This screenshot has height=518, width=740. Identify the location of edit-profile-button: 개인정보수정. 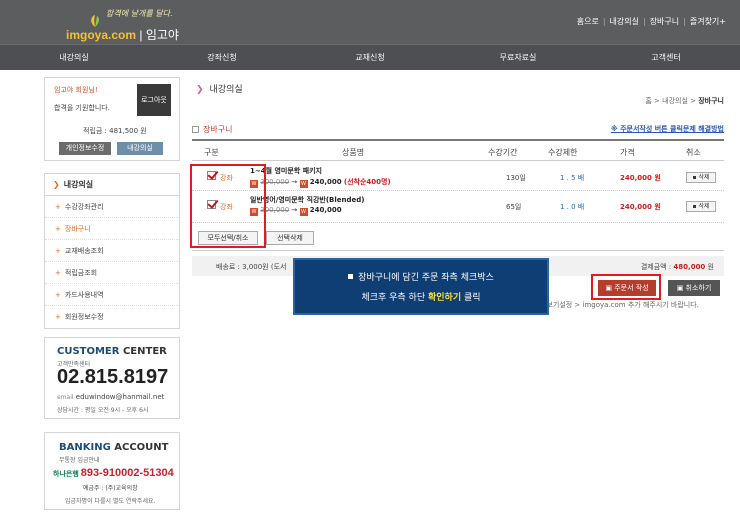
(85, 148).